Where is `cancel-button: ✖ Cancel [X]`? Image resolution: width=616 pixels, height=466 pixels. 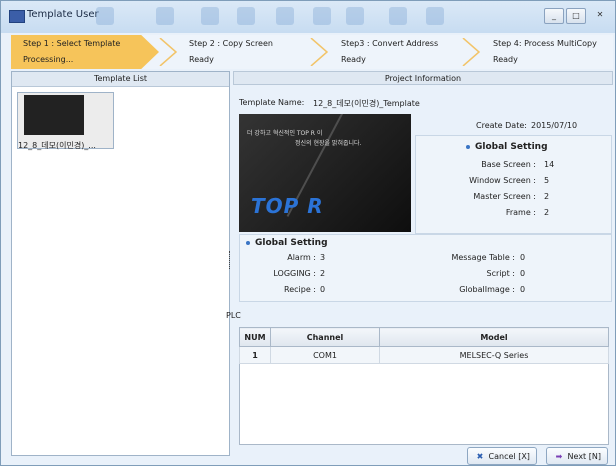
cancel-button: ✖ Cancel [X] is located at coordinates (502, 456).